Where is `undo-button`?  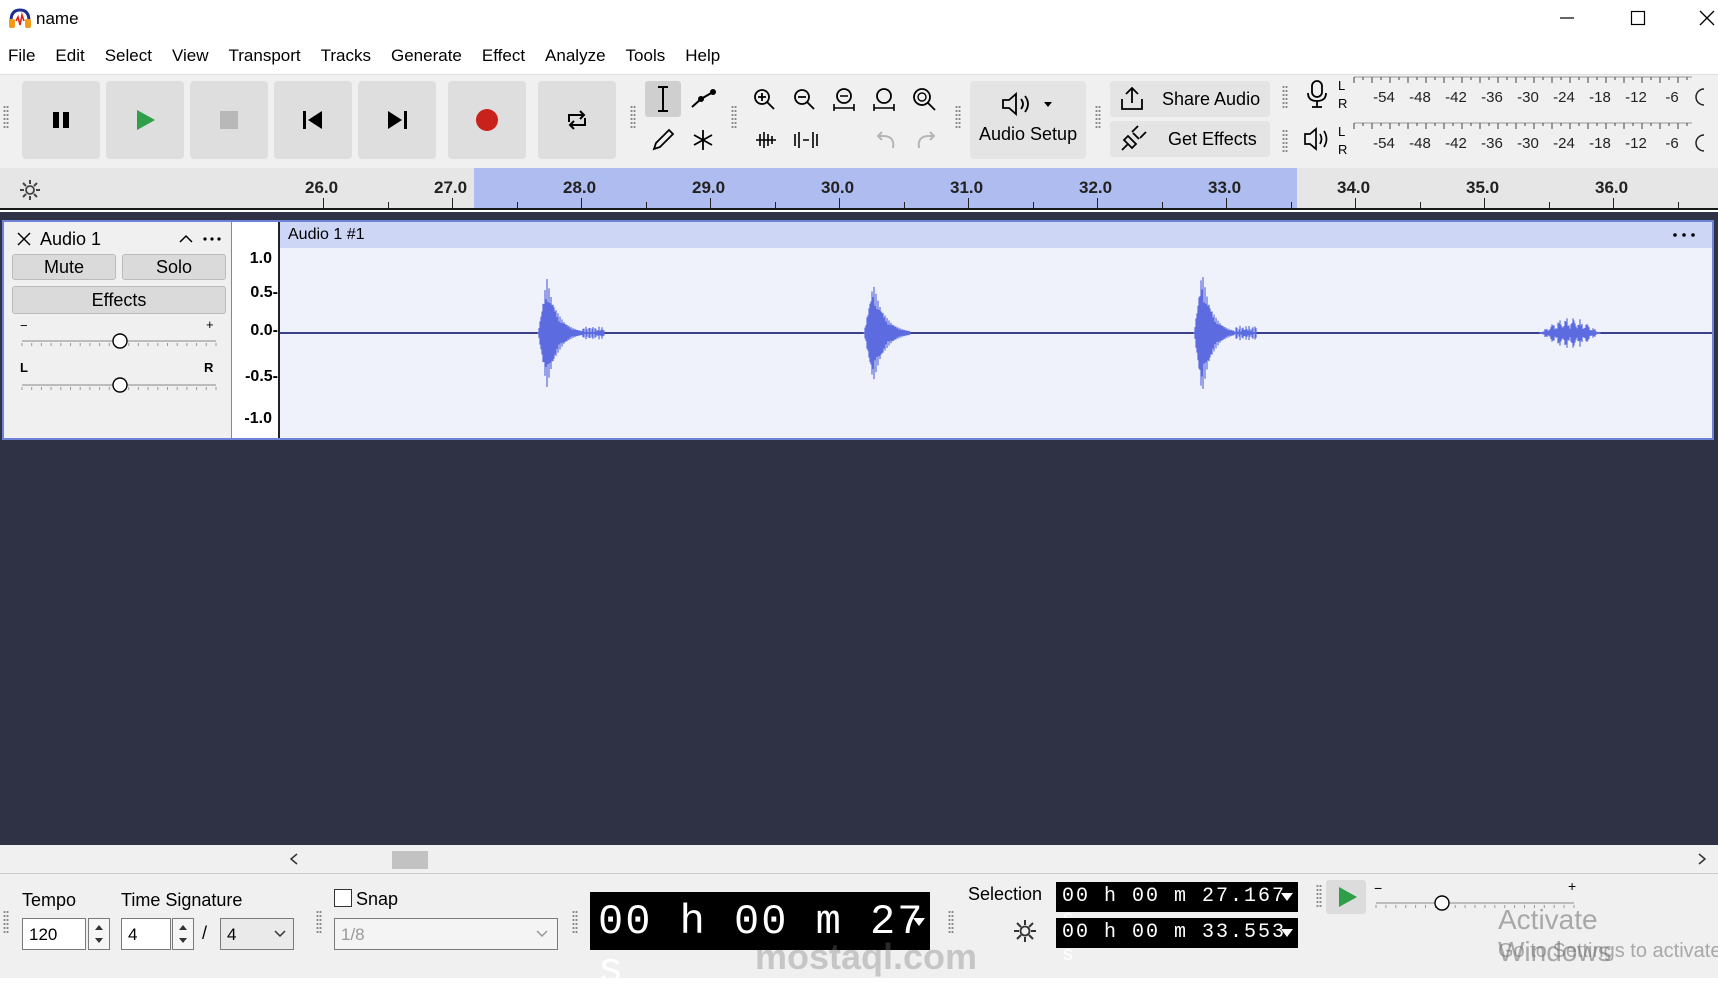
undo-button is located at coordinates (886, 140).